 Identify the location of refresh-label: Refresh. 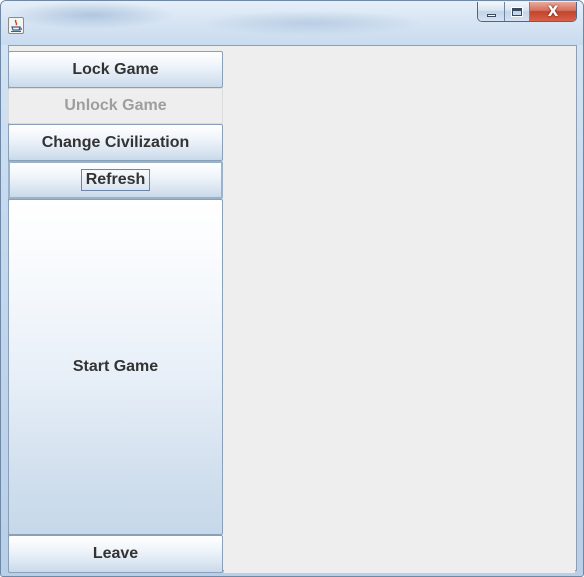
(115, 180).